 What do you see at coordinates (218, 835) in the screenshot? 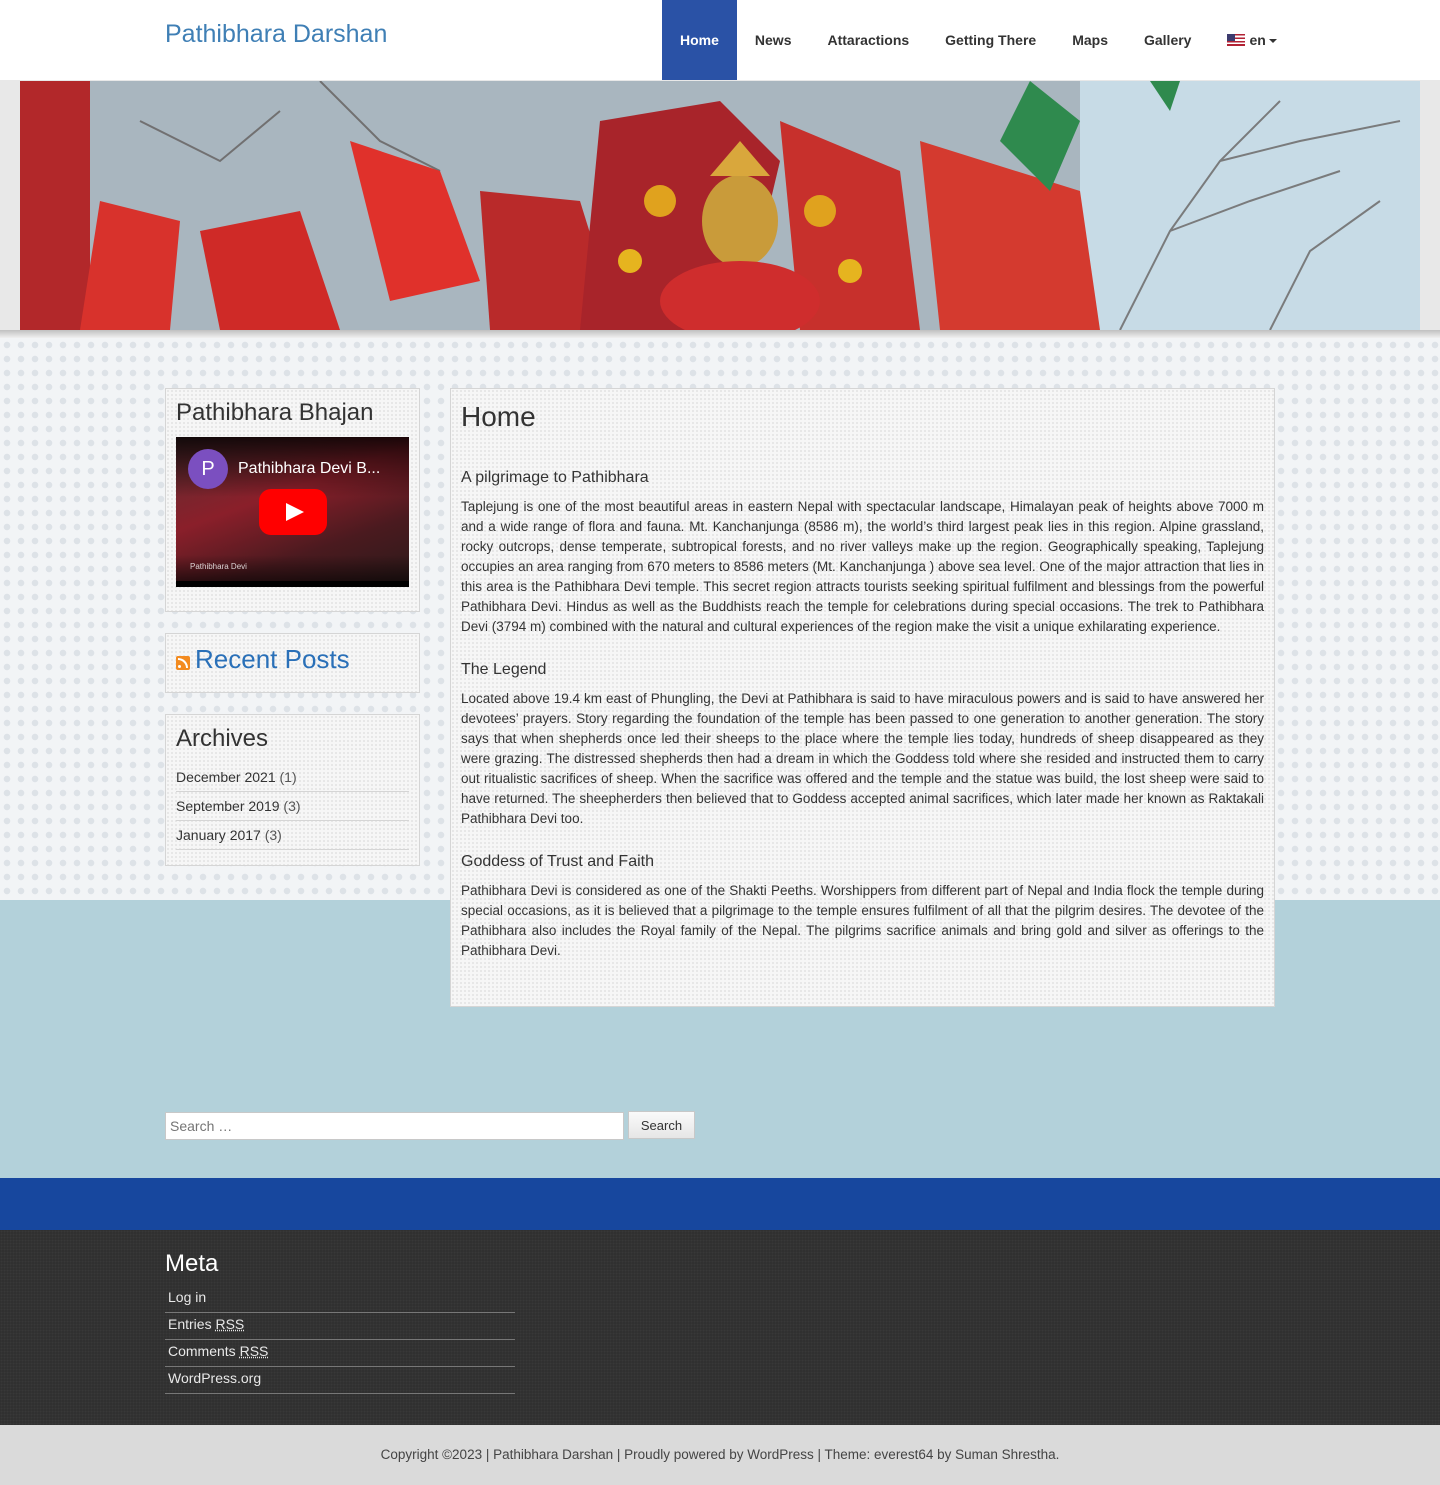
I see `archive-link: January 2017` at bounding box center [218, 835].